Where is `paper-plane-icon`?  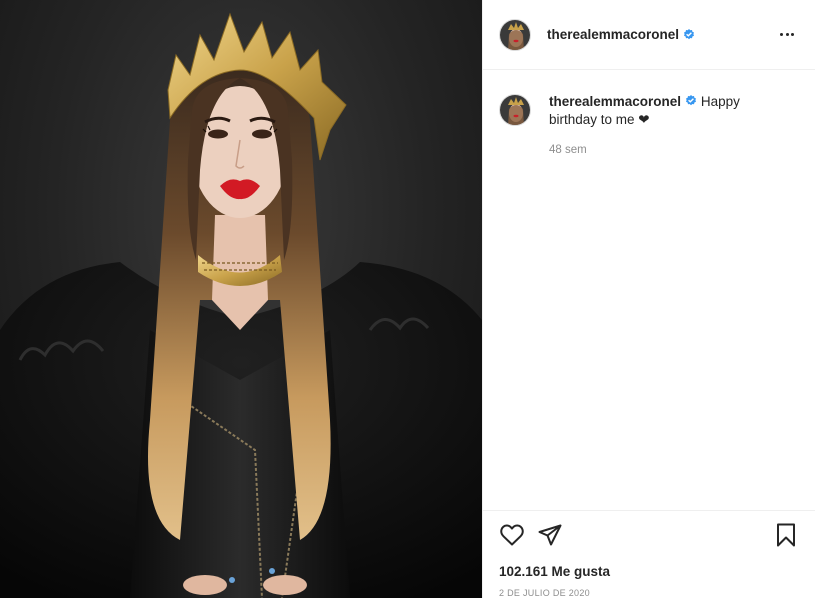
paper-plane-icon is located at coordinates (550, 535).